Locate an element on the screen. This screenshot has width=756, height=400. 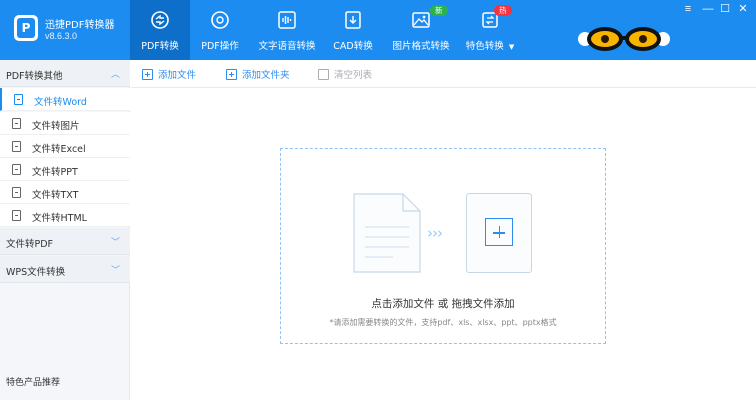
clear-list-button: 清空列表 is located at coordinates (345, 74).